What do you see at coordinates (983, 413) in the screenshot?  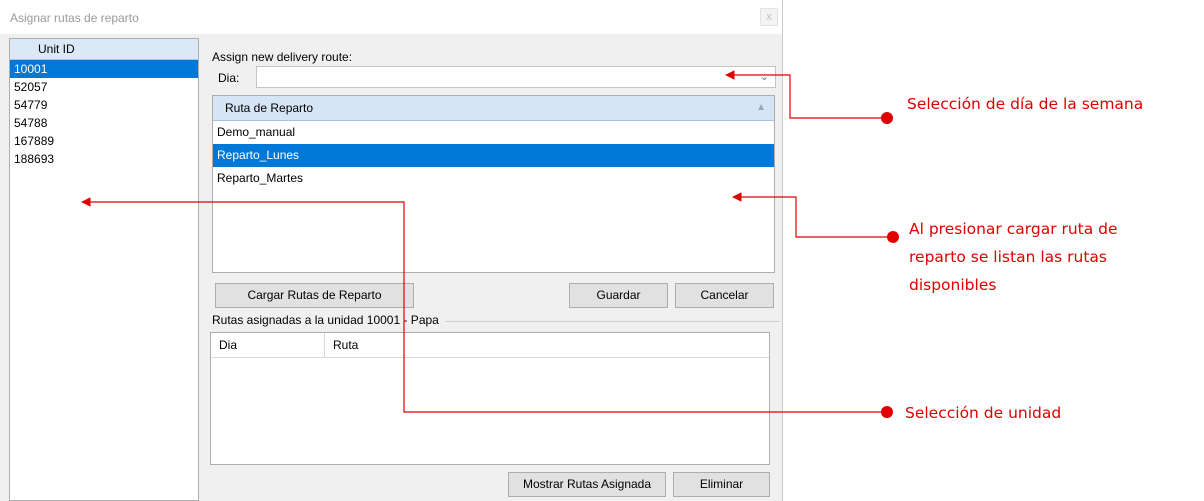 I see `unit-select-annotation: Selección de unidad` at bounding box center [983, 413].